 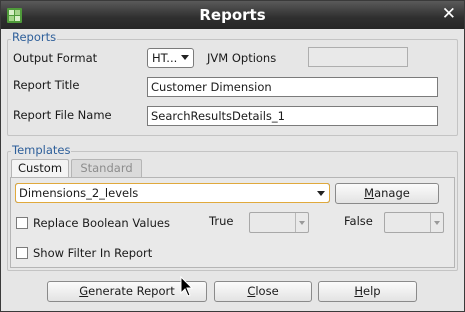 What do you see at coordinates (449, 14) in the screenshot?
I see `close-icon: ✕` at bounding box center [449, 14].